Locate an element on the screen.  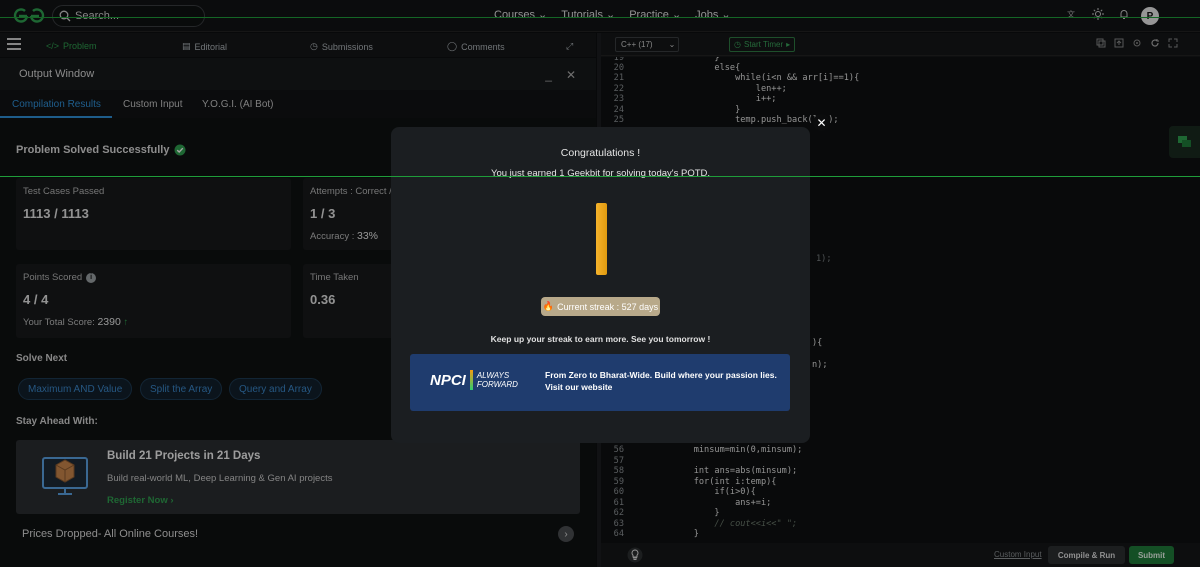
fire-icon: 🔥 is located at coordinates (548, 306).